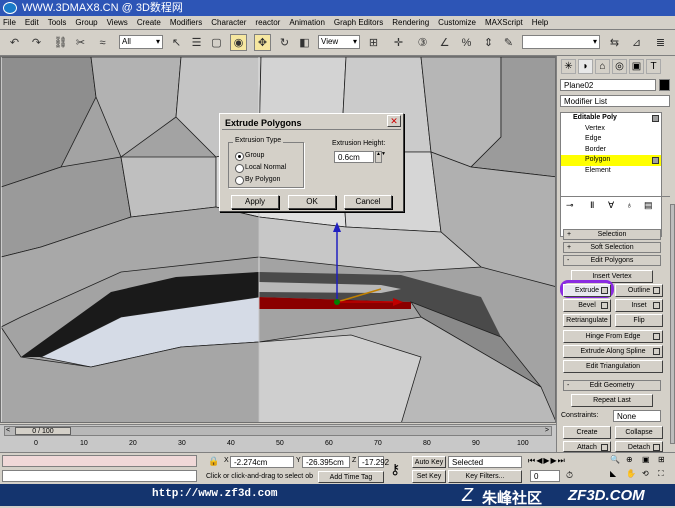  I want to click on retriangulate-button: Retriangulate, so click(587, 320).